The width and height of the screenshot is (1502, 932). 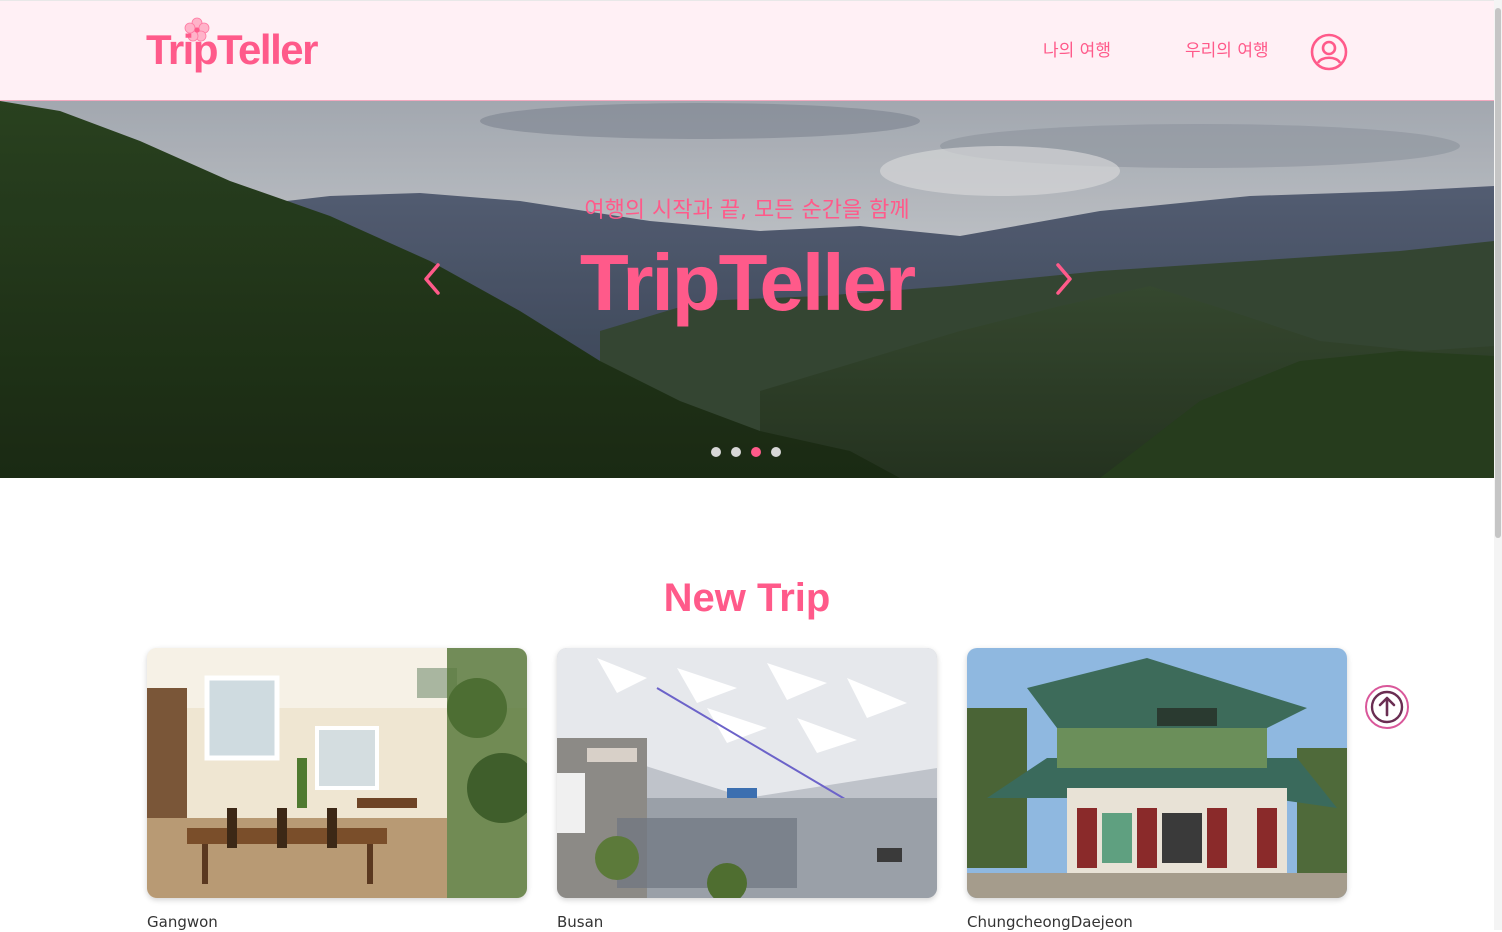 What do you see at coordinates (1227, 51) in the screenshot?
I see `nav-our-trip: 우리의 여행` at bounding box center [1227, 51].